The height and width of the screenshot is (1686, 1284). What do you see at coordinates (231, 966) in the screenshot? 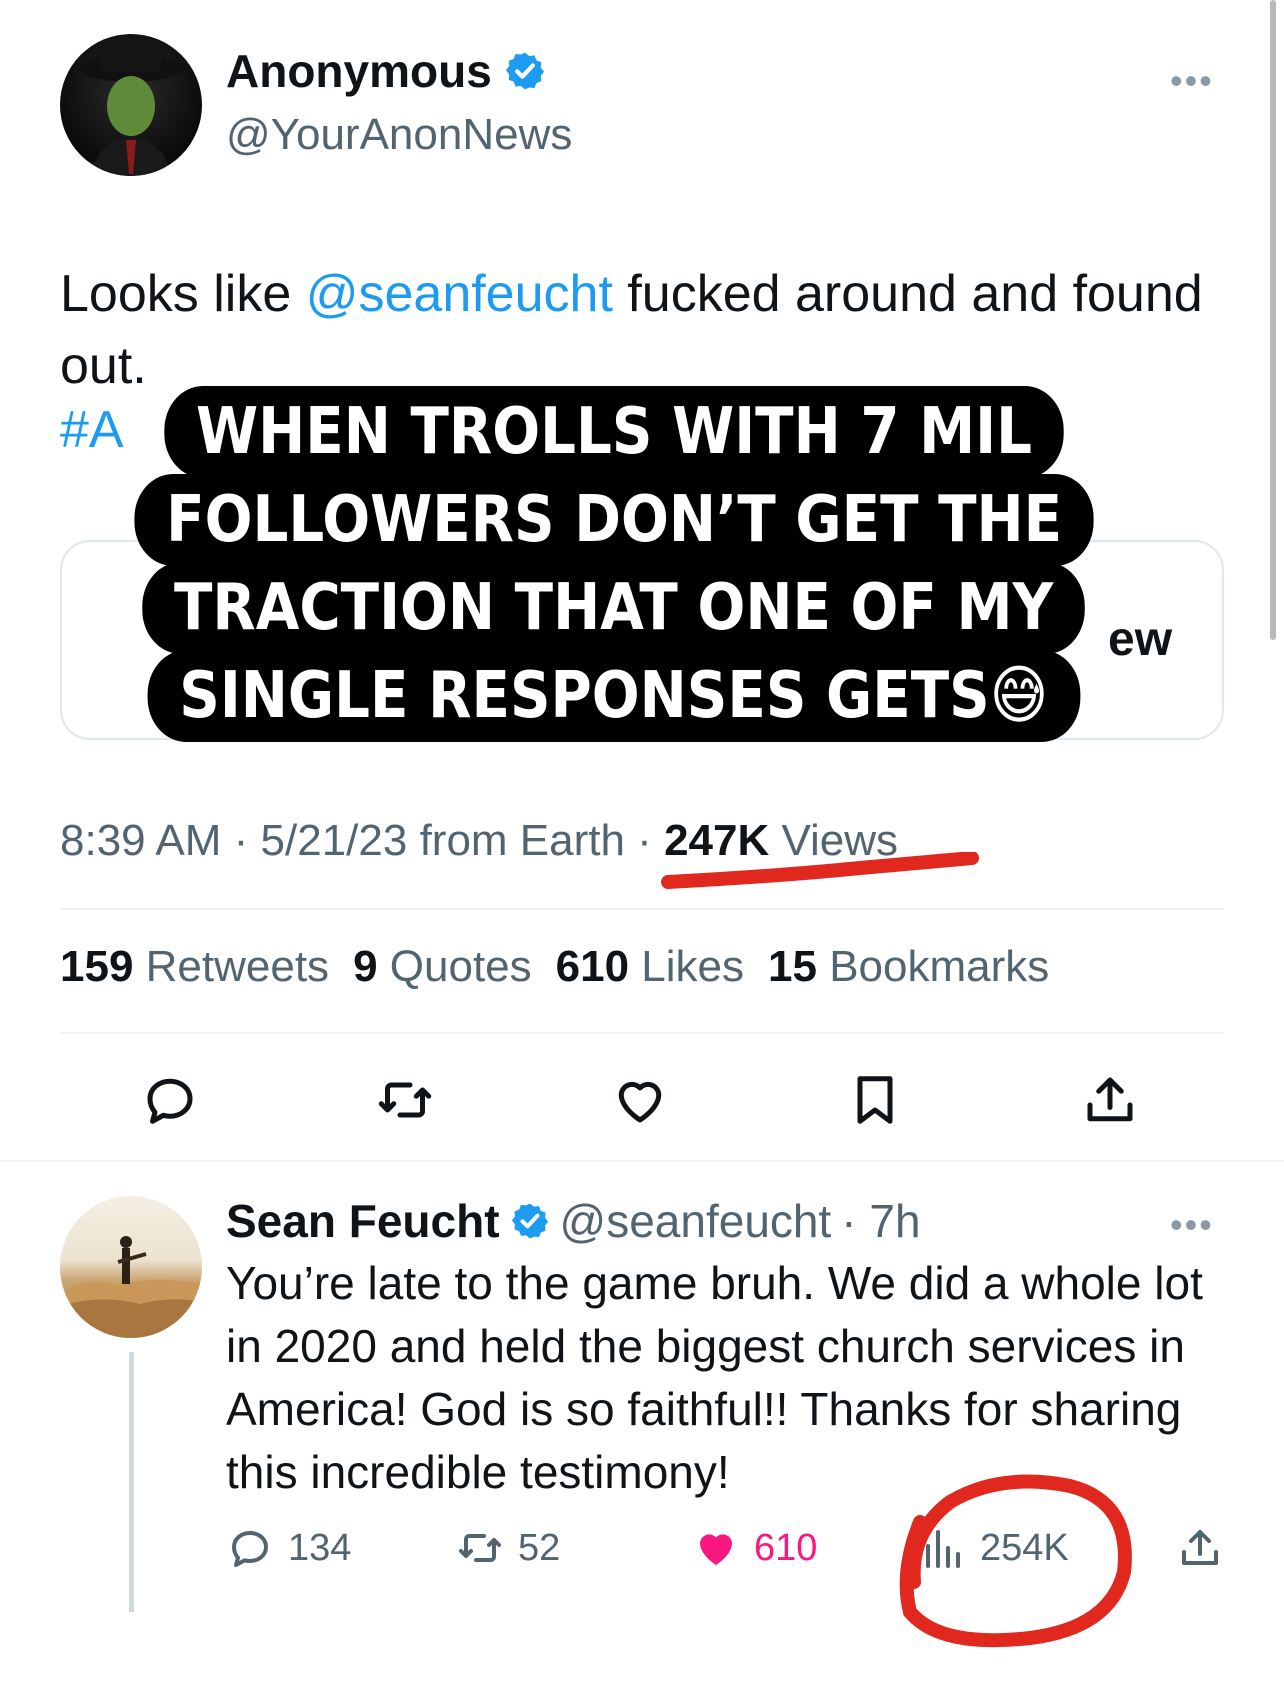
I see `retweets-label: Retweets` at bounding box center [231, 966].